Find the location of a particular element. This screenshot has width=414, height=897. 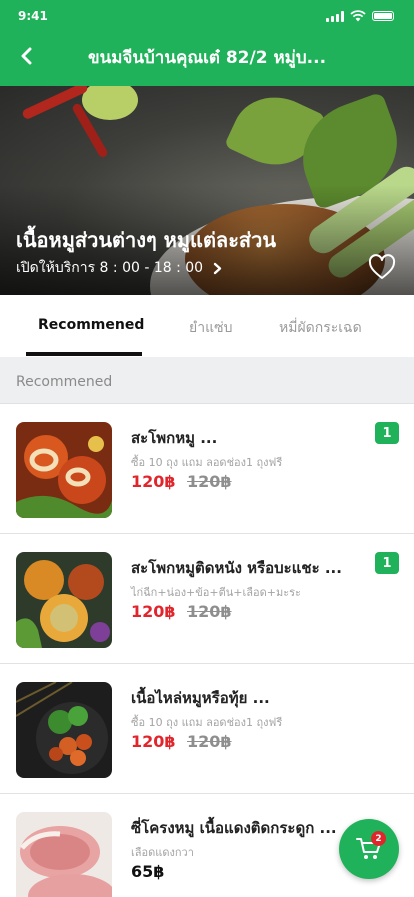

battery-icon is located at coordinates (383, 16).